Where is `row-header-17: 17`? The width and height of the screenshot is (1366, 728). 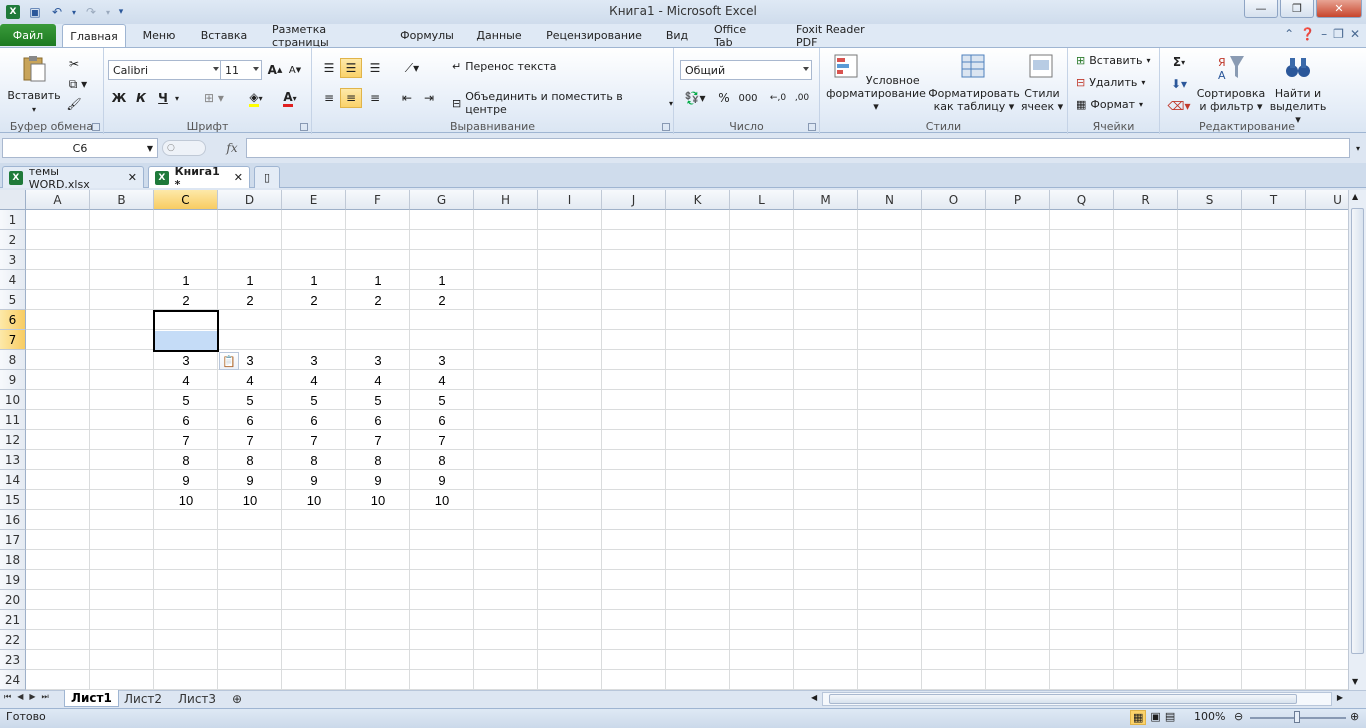 row-header-17: 17 is located at coordinates (13, 540).